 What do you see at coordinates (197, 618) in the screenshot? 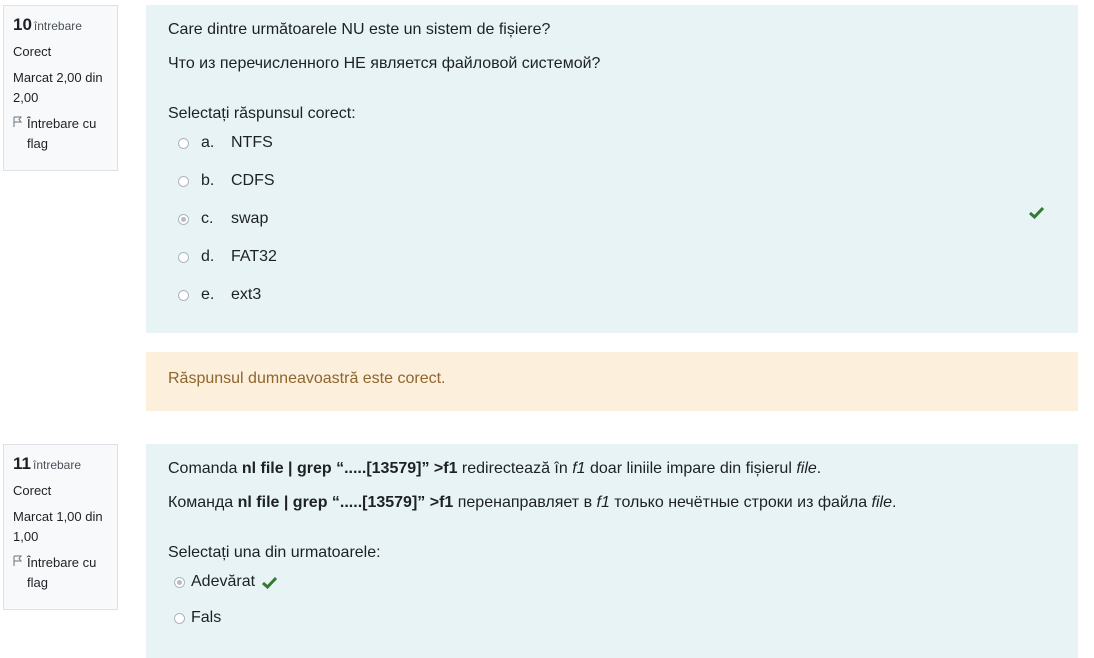
I see `option-false: Fals` at bounding box center [197, 618].